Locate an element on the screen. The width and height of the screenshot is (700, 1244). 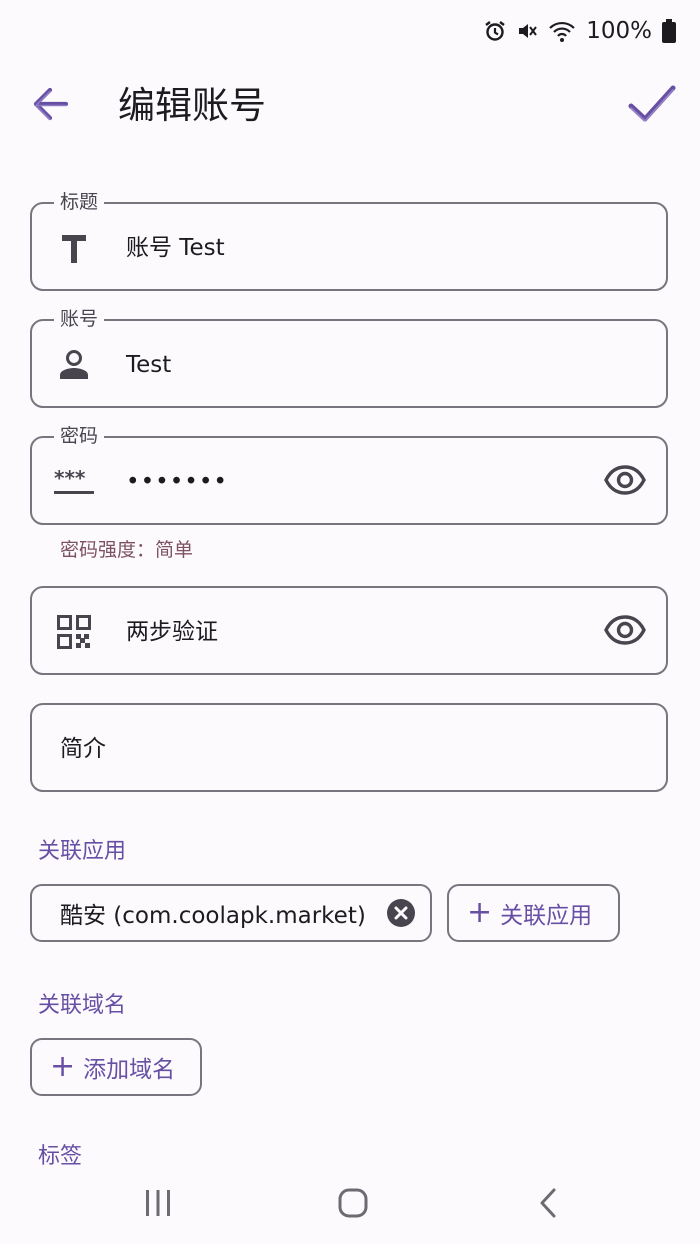
linked-apps-title: 关联应用 is located at coordinates (82, 851).